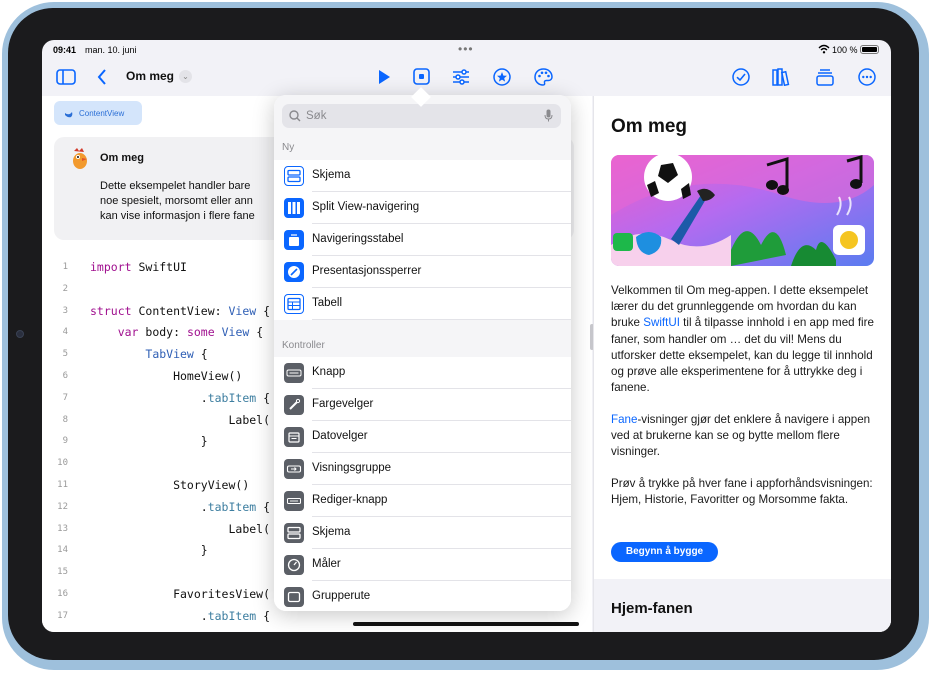 The height and width of the screenshot is (673, 931). Describe the element at coordinates (294, 272) in the screenshot. I see `presentation-icon` at that location.